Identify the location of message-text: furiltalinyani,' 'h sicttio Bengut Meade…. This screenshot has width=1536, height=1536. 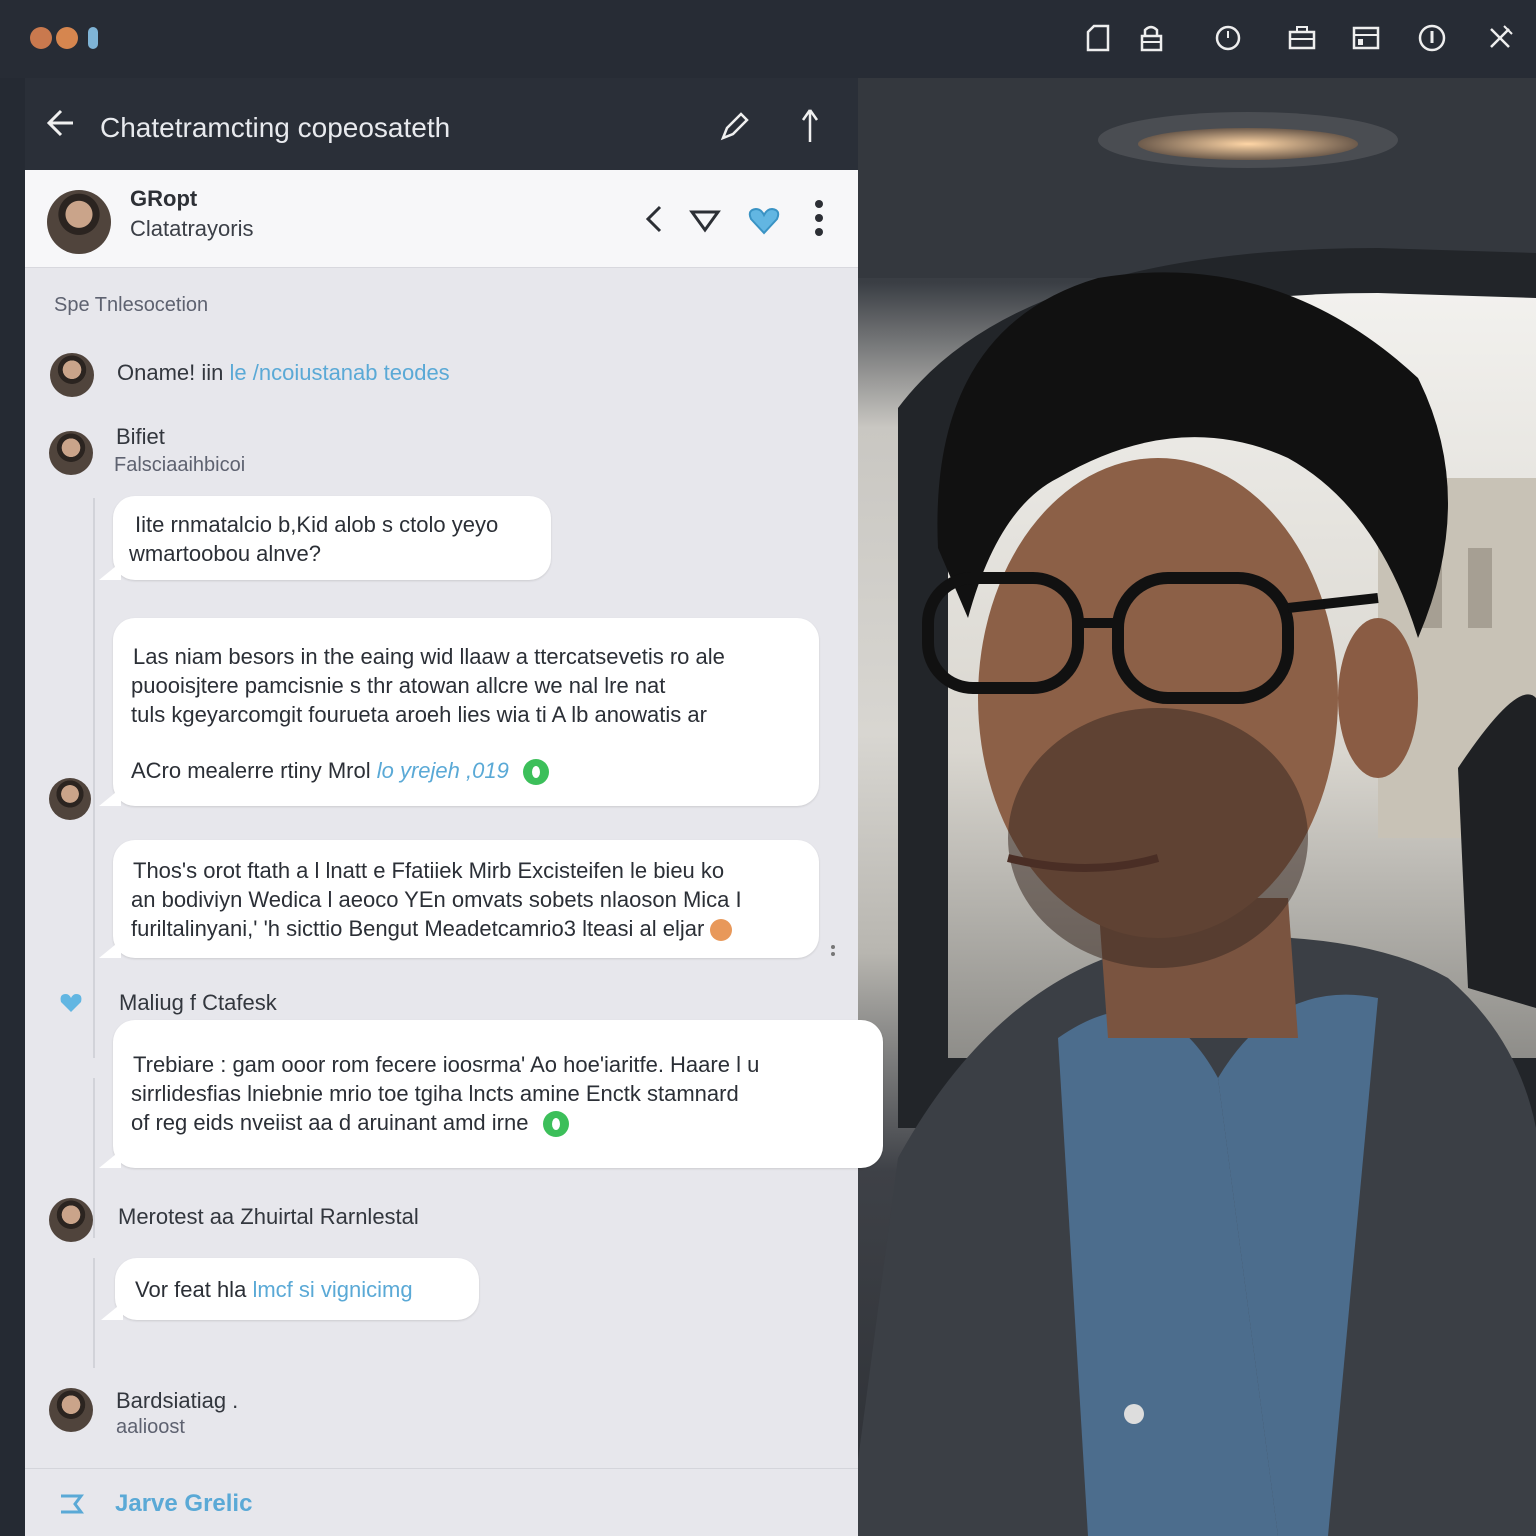
(418, 928).